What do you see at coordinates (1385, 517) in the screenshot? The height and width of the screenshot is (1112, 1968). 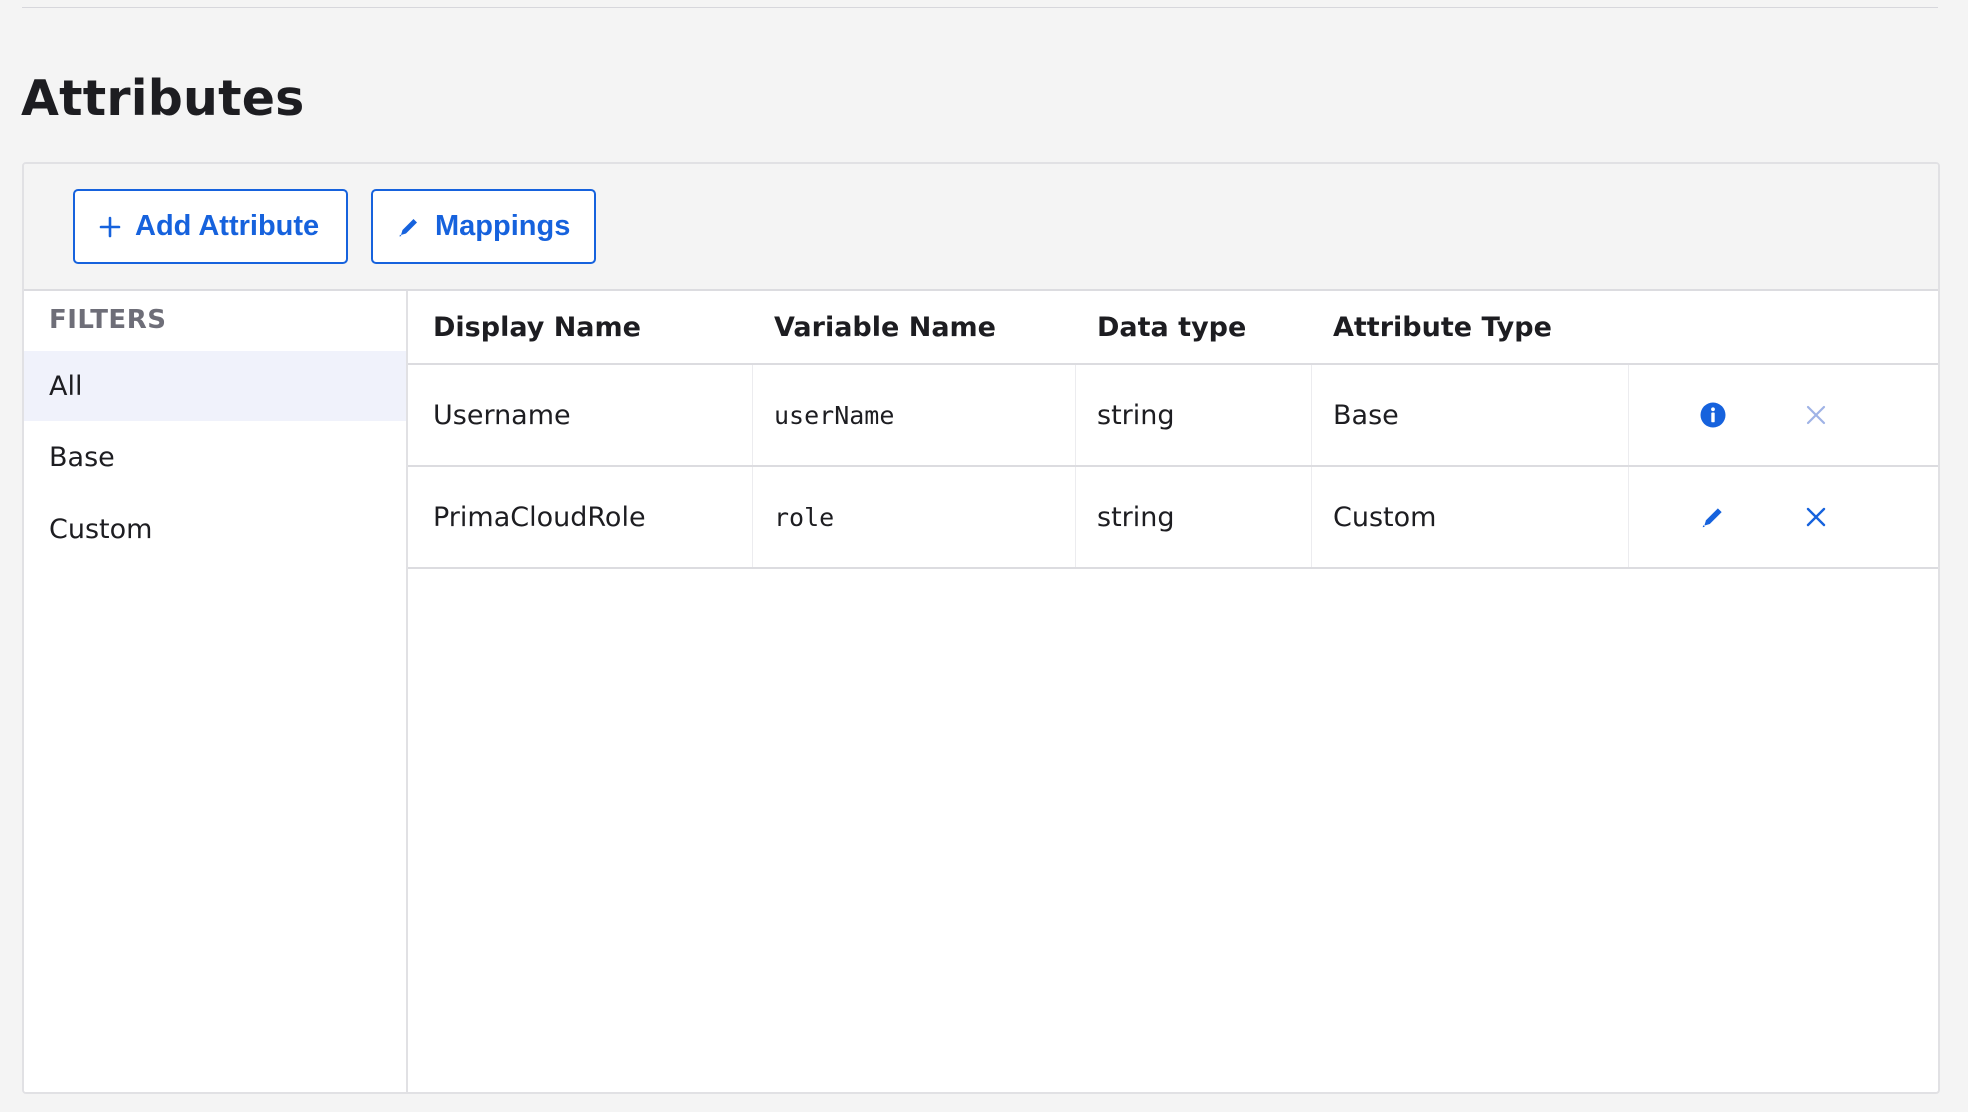 I see `cell-attribute-type: Custom` at bounding box center [1385, 517].